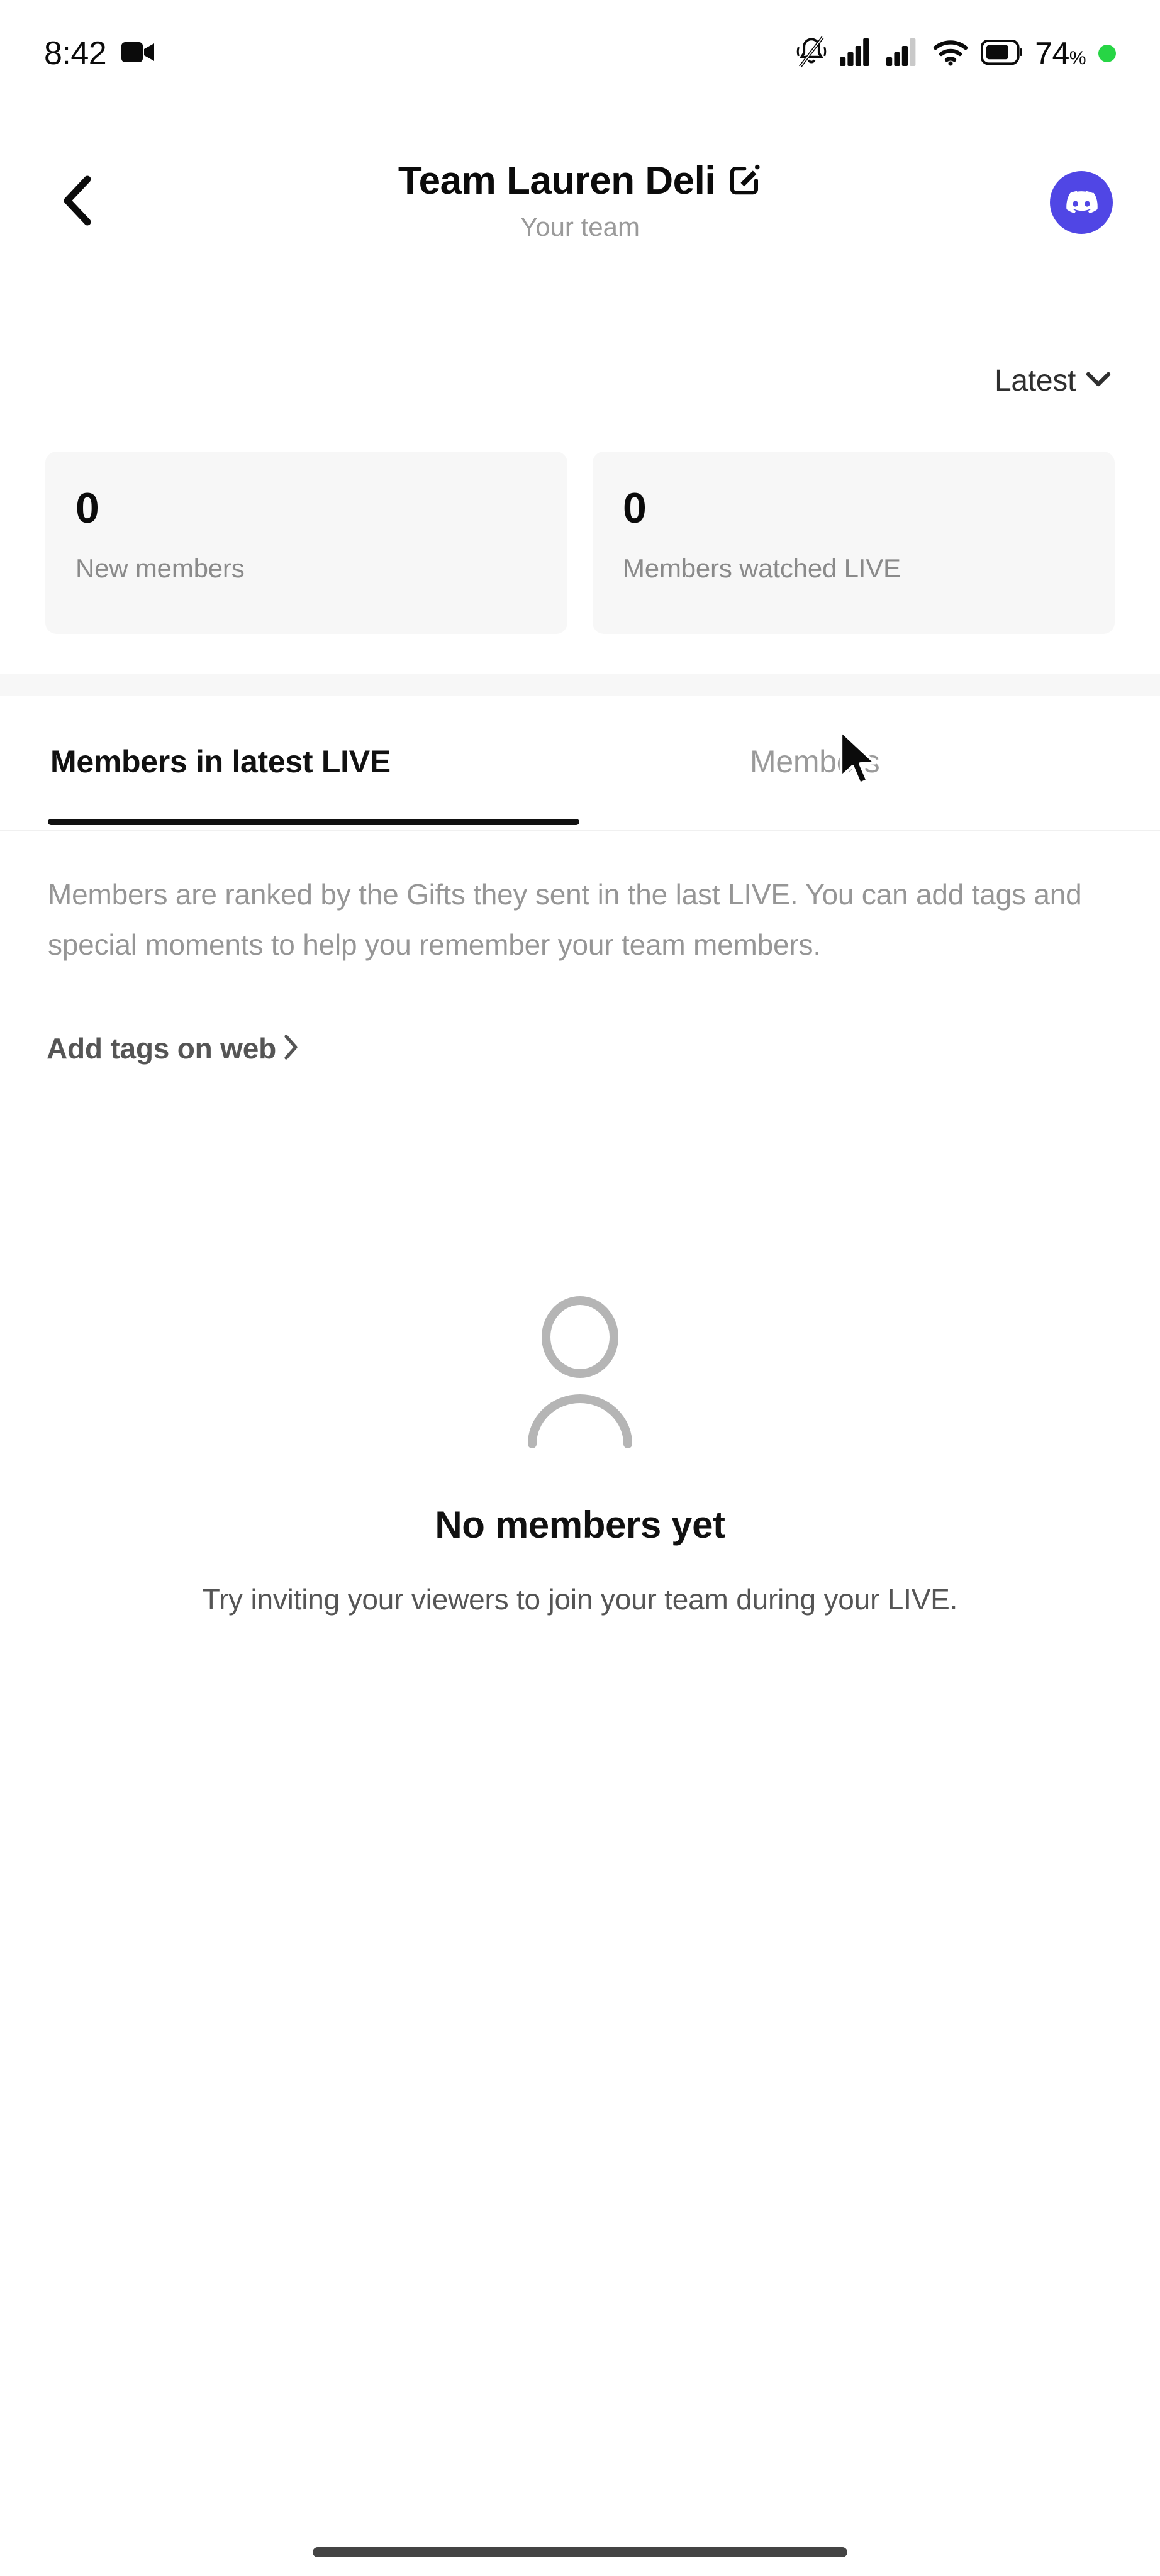 The image size is (1160, 2576). I want to click on edit-pencil-icon, so click(745, 180).